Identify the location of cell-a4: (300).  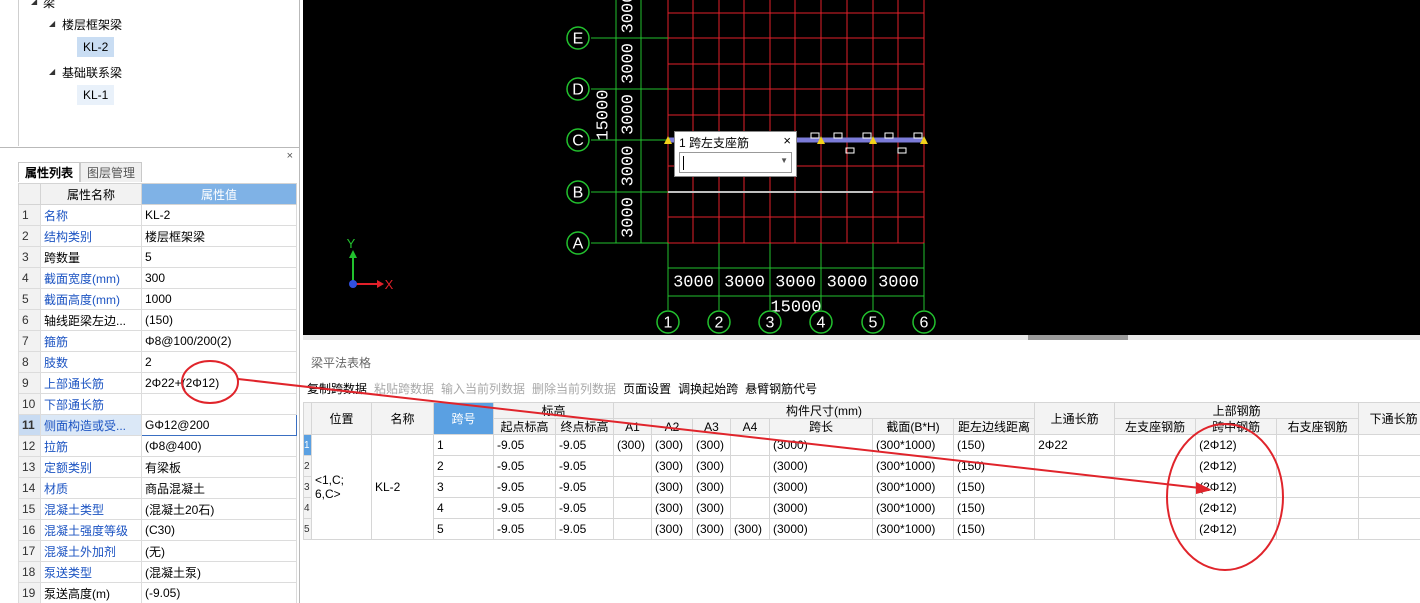
(750, 529).